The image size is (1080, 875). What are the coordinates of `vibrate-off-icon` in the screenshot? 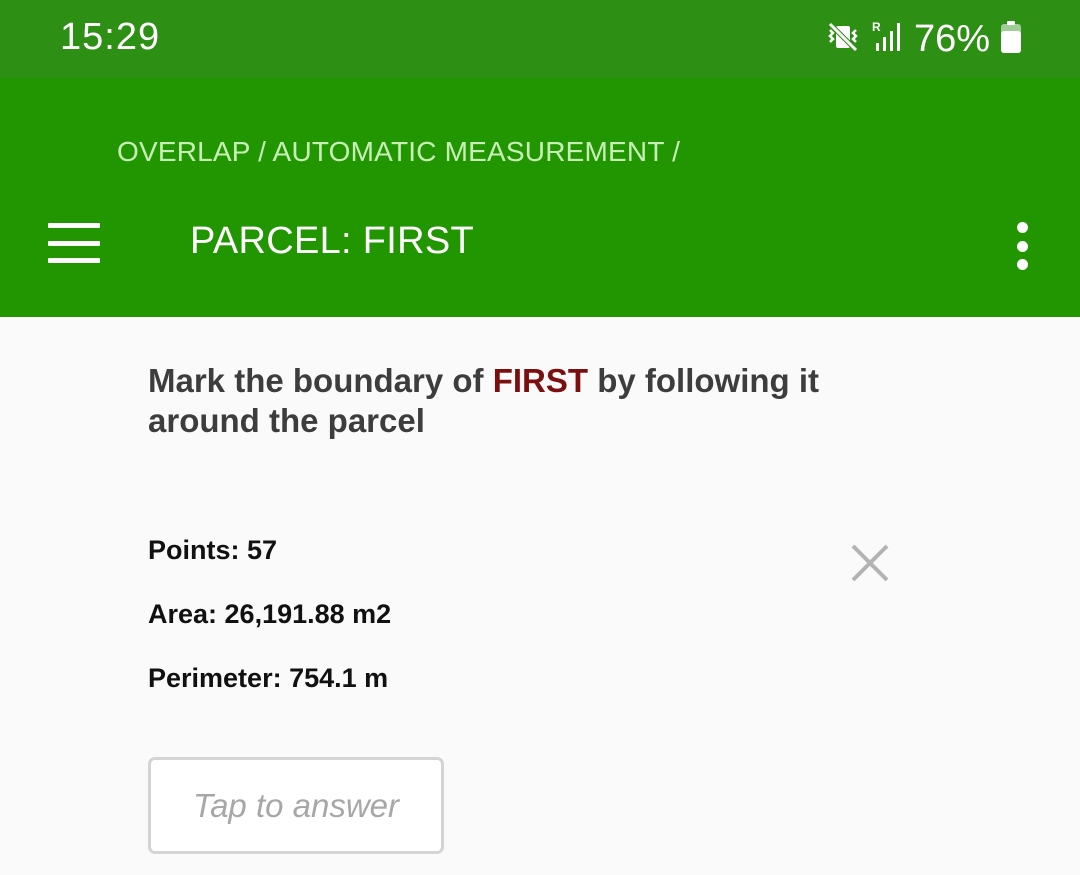 It's located at (843, 39).